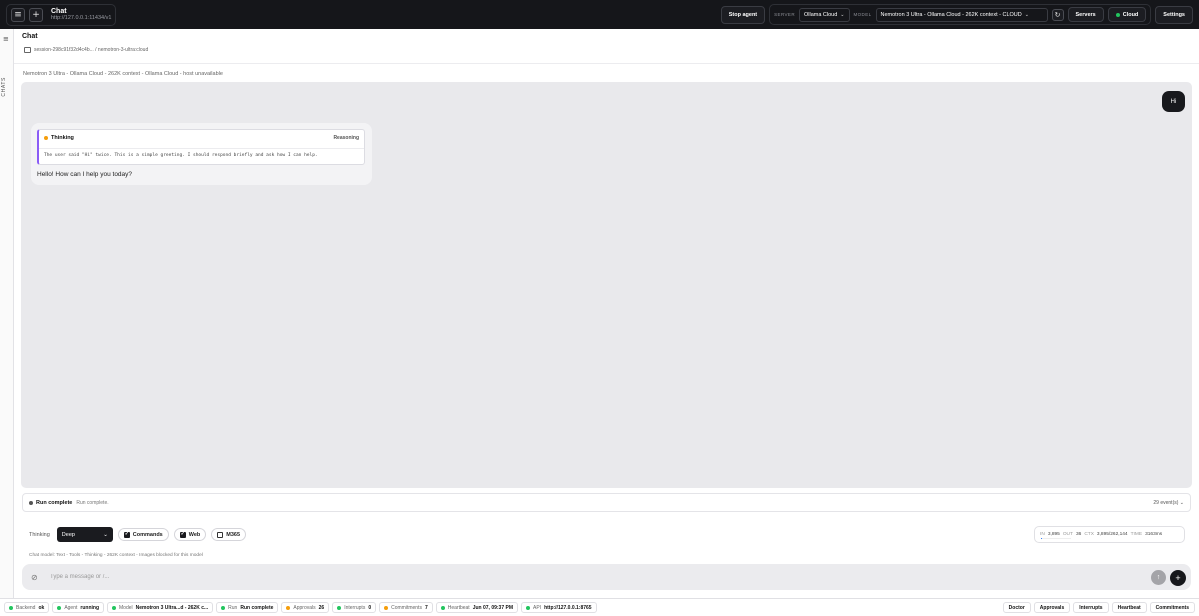  What do you see at coordinates (220, 534) in the screenshot?
I see `checkbox-unchecked-icon` at bounding box center [220, 534].